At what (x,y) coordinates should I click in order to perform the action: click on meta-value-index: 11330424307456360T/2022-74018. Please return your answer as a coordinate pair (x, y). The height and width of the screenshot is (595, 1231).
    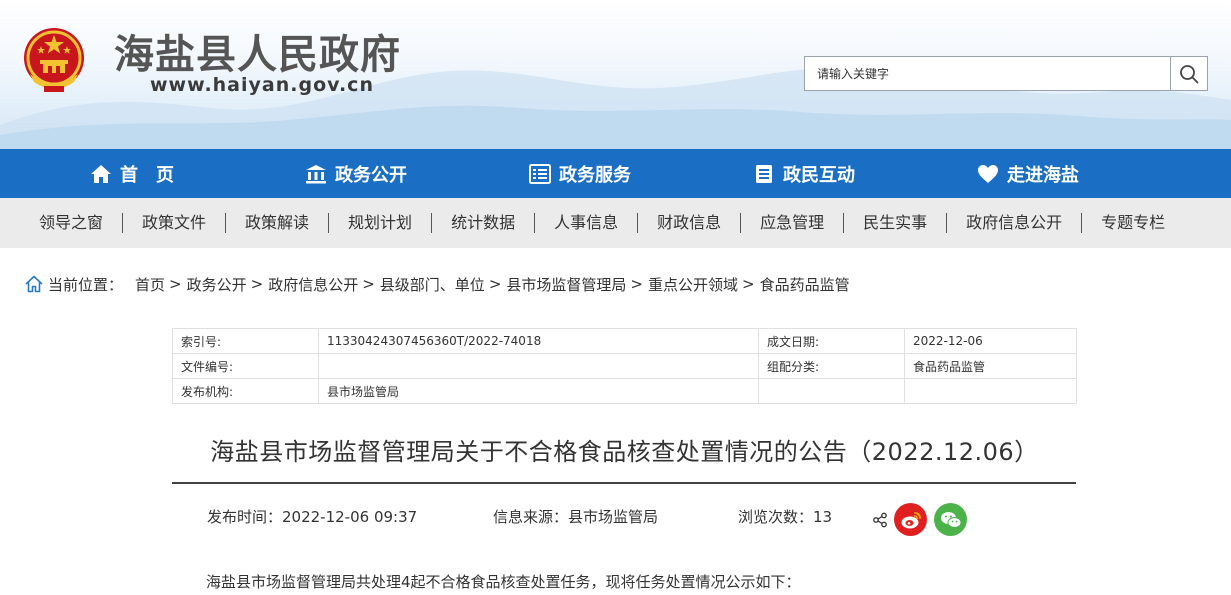
    Looking at the image, I should click on (538, 341).